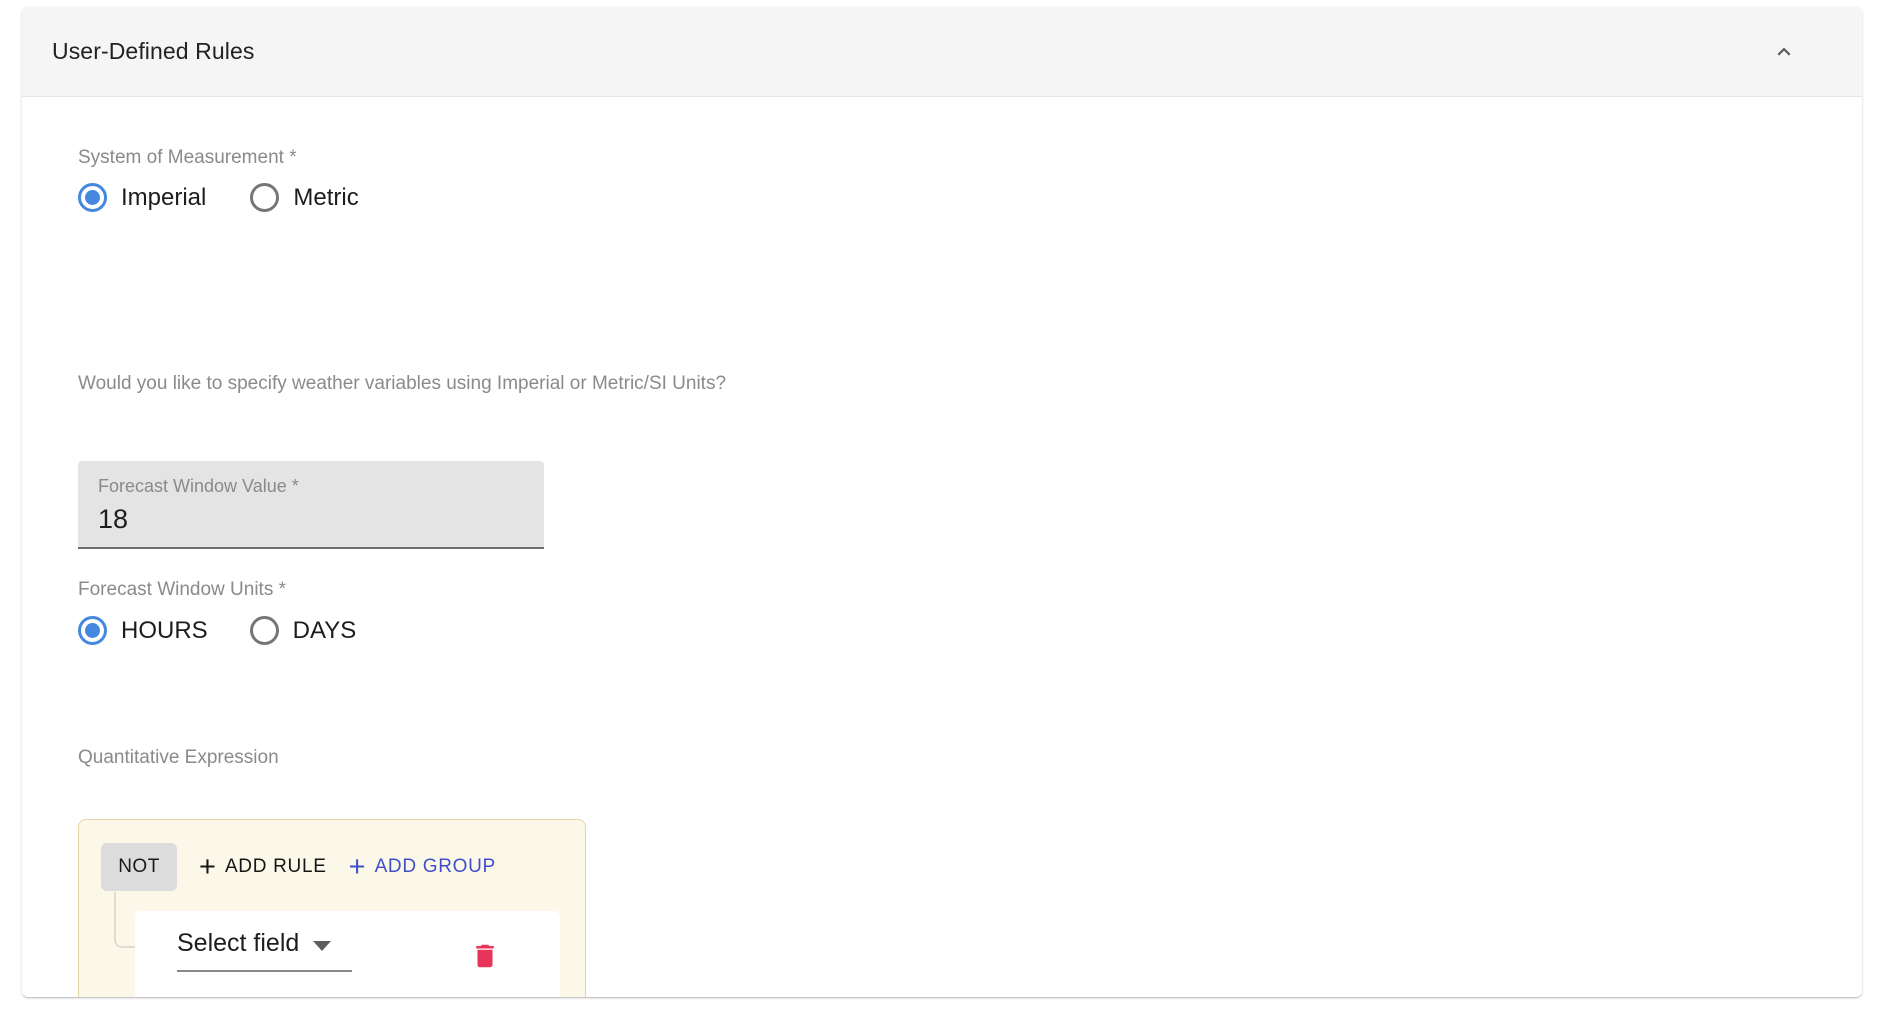 This screenshot has width=1884, height=1018. Describe the element at coordinates (178, 757) in the screenshot. I see `quantitative-expression-label: Quantitative Expression` at that location.